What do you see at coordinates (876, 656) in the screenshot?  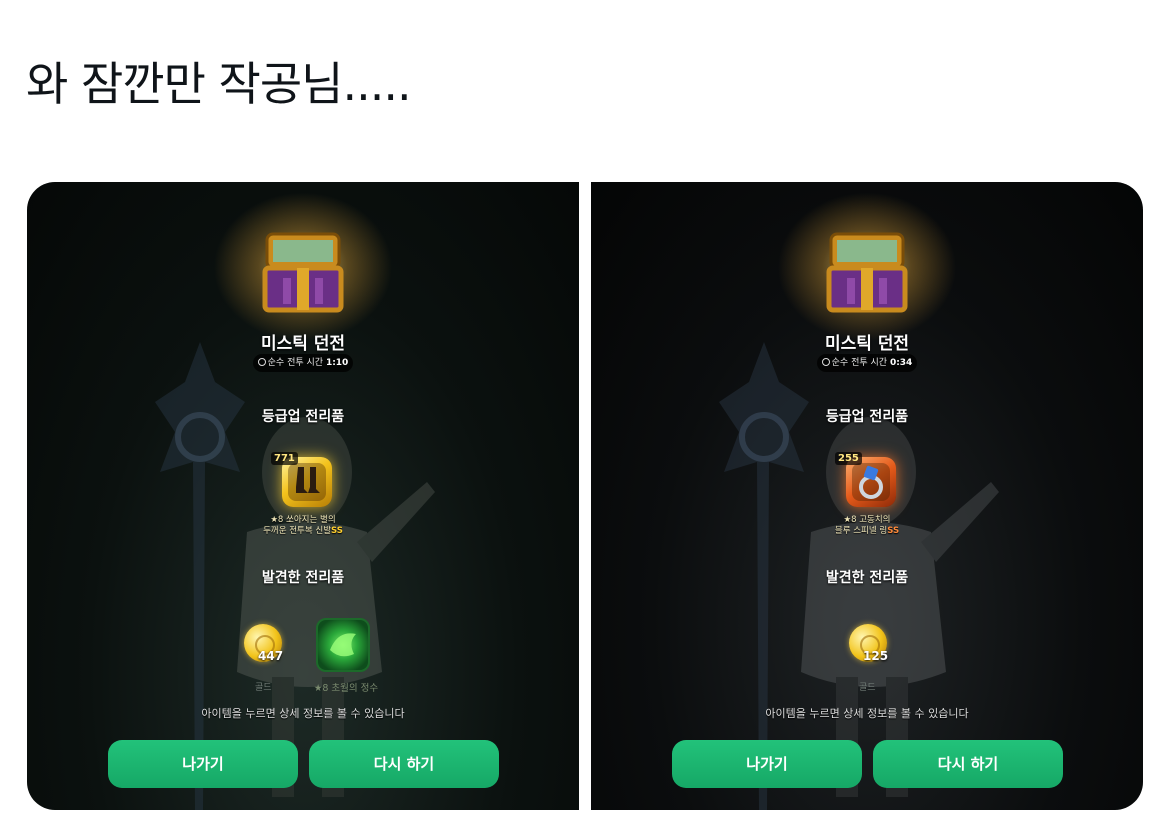 I see `gold-amount: 125` at bounding box center [876, 656].